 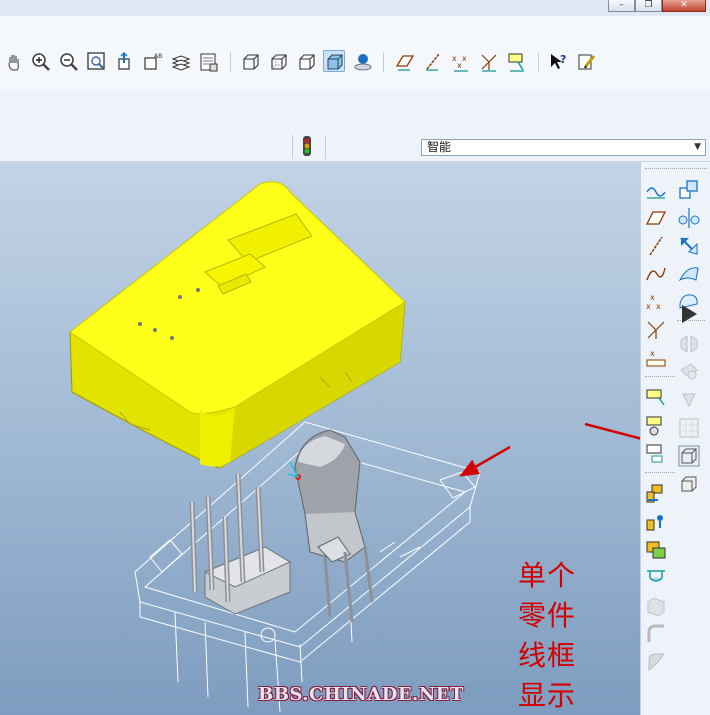 I want to click on sketch-icon: x, so click(x=656, y=358).